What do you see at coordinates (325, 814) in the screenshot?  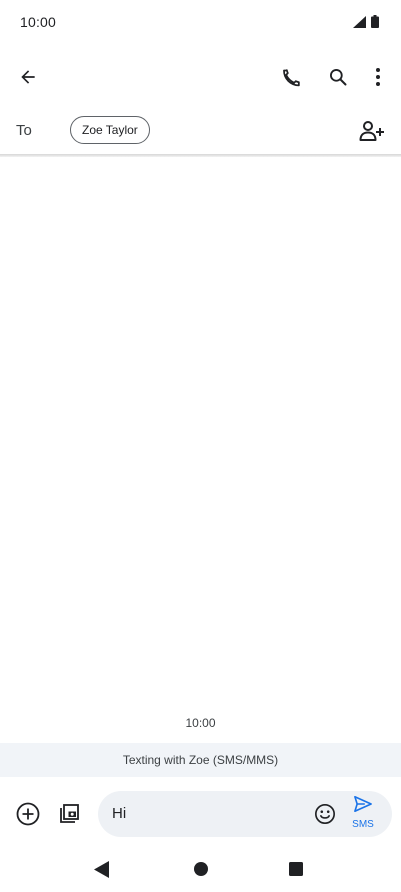 I see `emoji-icon` at bounding box center [325, 814].